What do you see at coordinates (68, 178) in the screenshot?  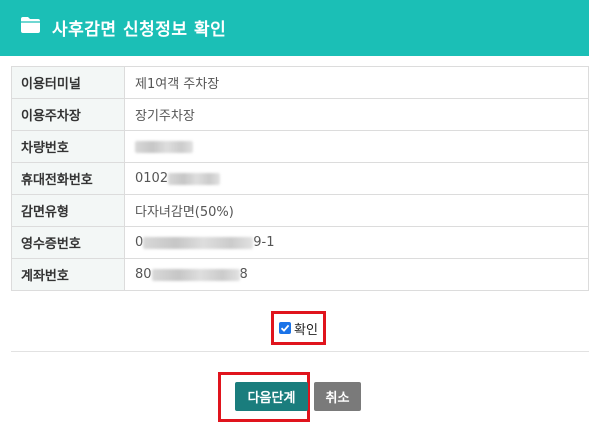 I see `phone-label: 휴대전화번호` at bounding box center [68, 178].